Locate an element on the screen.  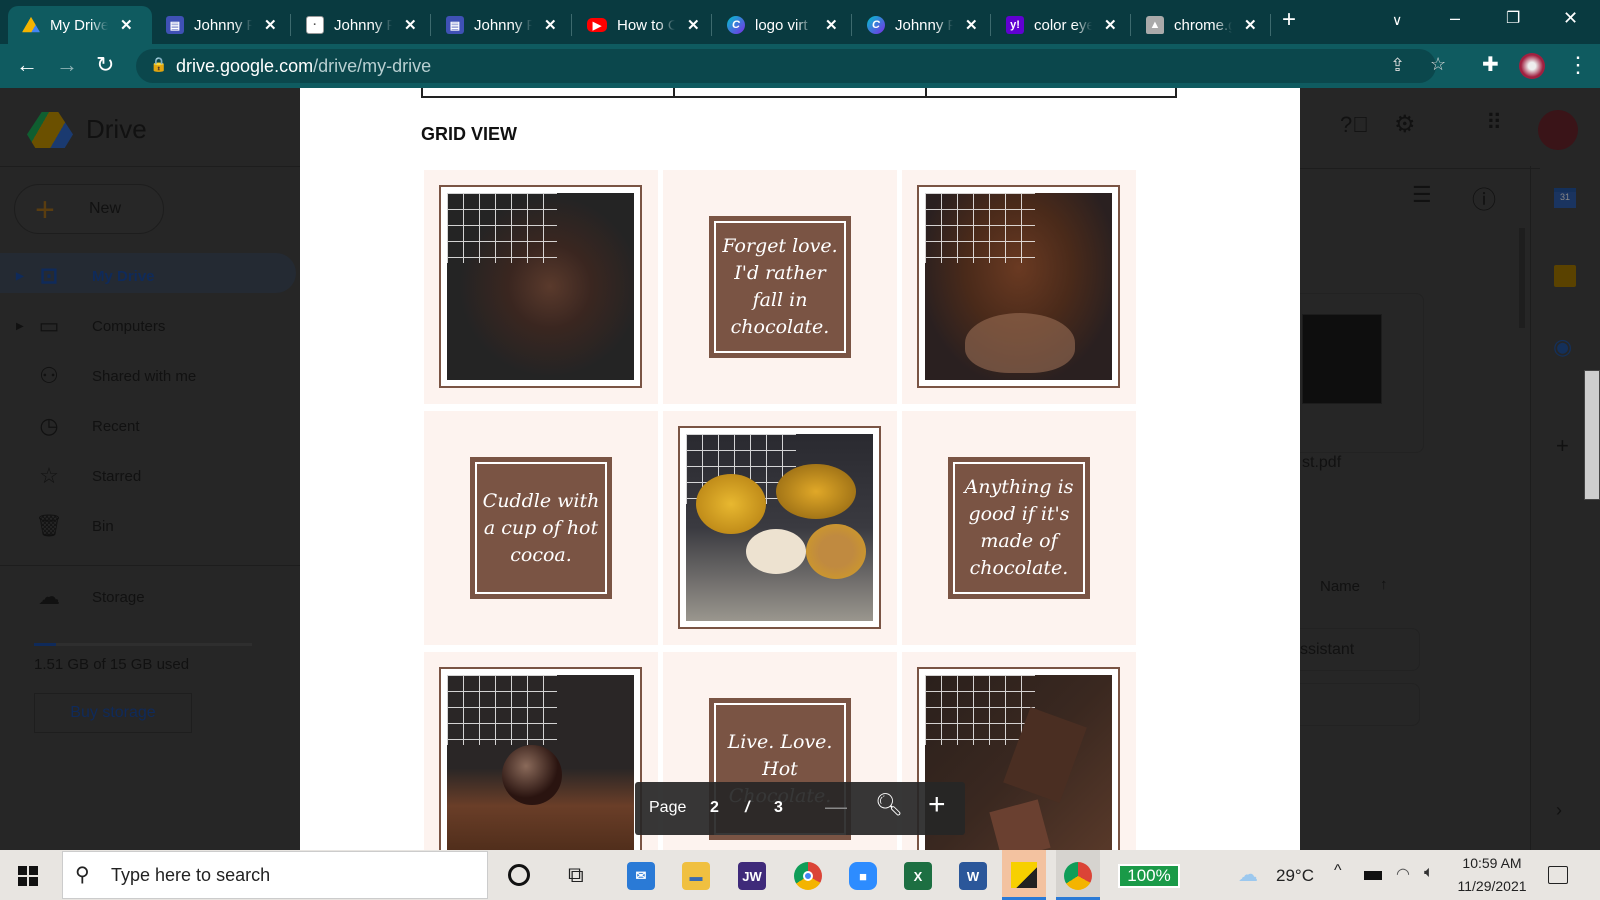
sidebar-item-recent: ◷ Recent is located at coordinates (86, 426).